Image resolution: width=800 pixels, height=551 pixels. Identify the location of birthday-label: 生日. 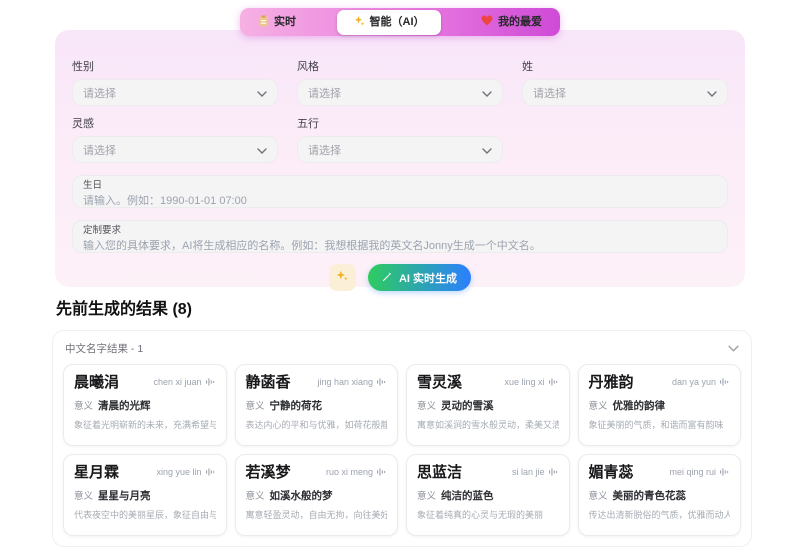
(93, 185).